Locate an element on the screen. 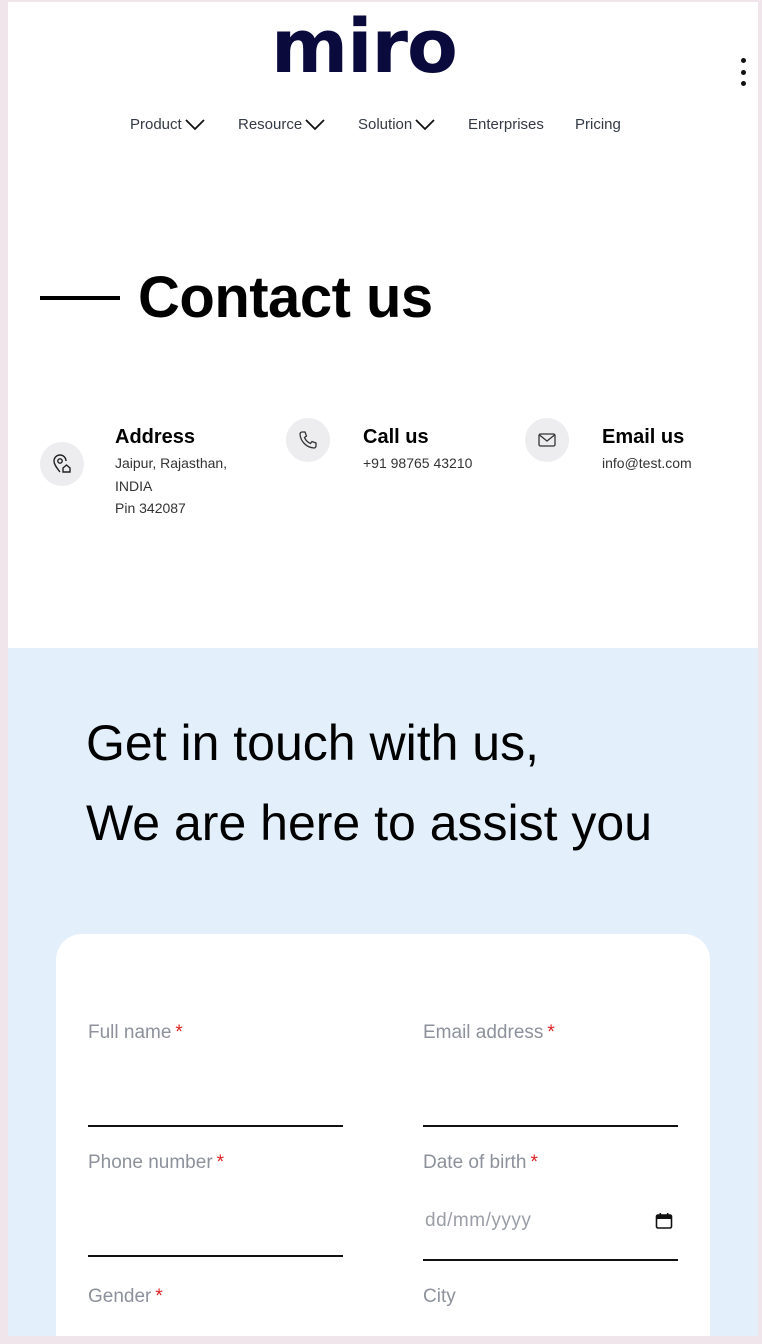 The width and height of the screenshot is (762, 1344). call-heading: Call us is located at coordinates (396, 437).